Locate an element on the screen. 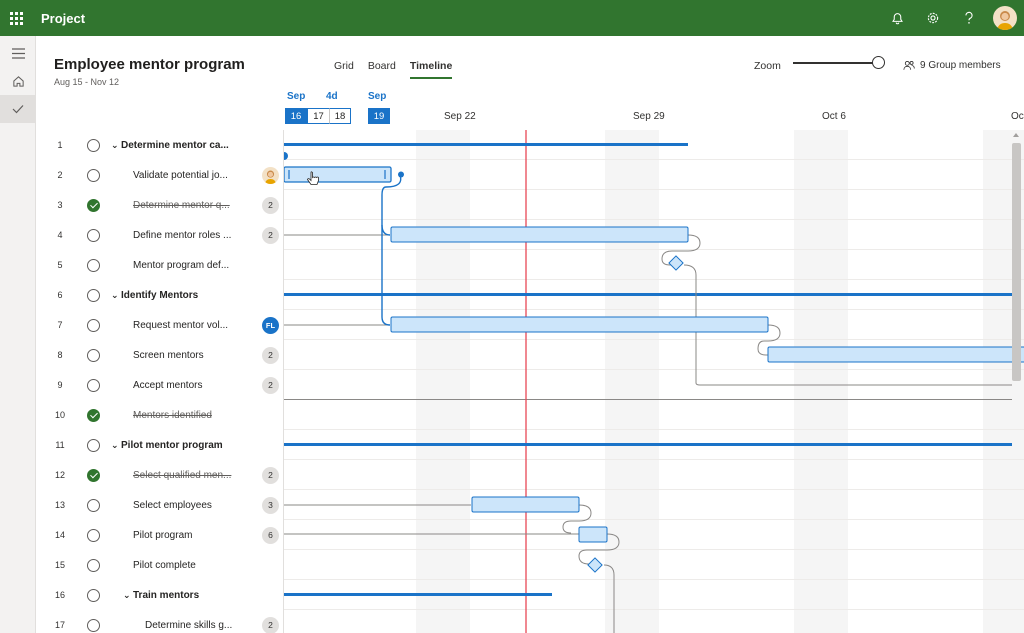  table-row: 17 Determine skills g... 2 is located at coordinates (159, 621).